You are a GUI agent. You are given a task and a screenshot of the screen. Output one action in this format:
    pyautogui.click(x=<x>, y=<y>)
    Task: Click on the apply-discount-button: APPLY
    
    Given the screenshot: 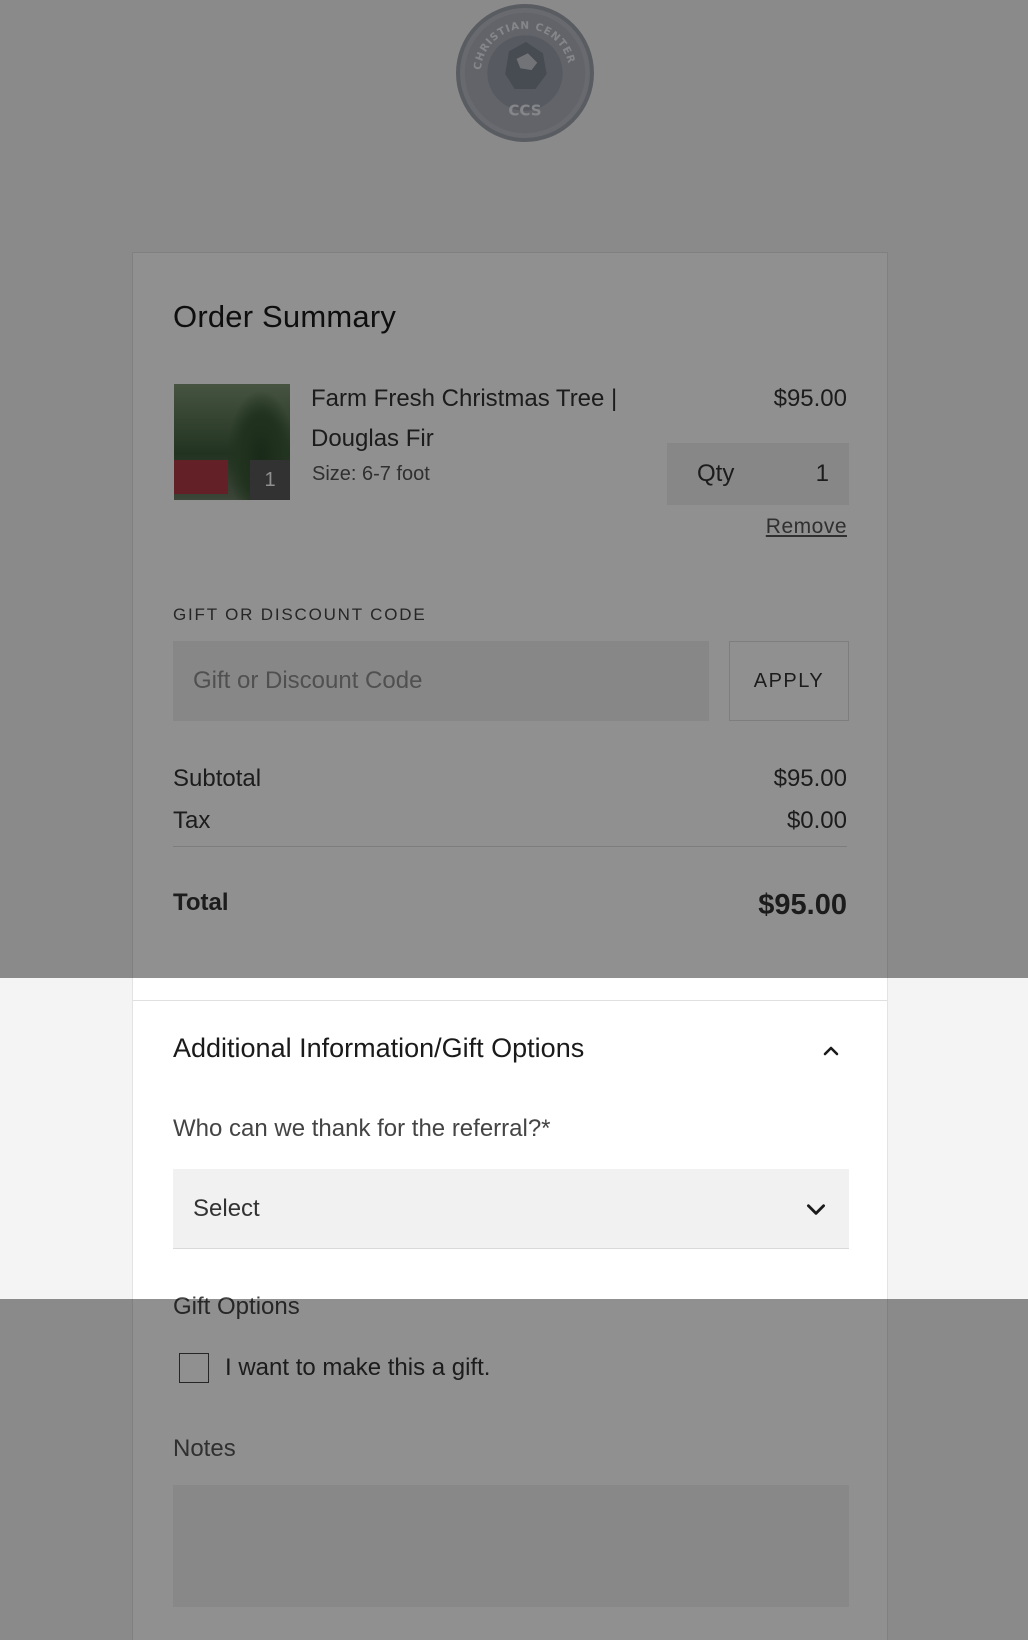 What is the action you would take?
    pyautogui.click(x=789, y=681)
    